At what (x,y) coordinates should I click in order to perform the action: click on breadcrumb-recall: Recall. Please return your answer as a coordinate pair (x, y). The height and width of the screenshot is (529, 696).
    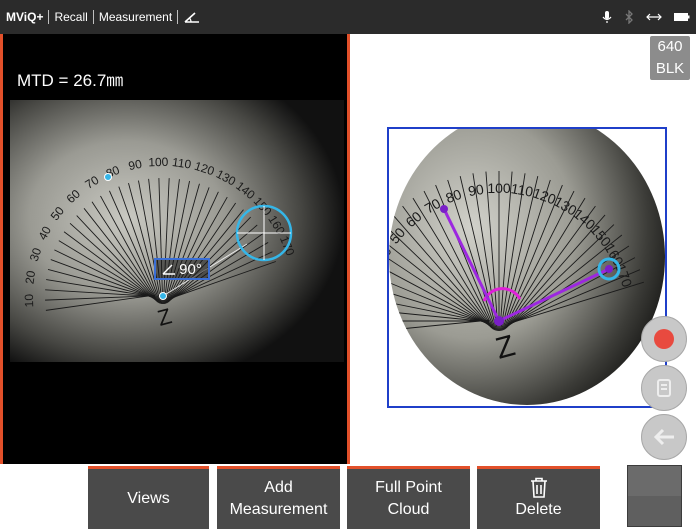
    Looking at the image, I should click on (70, 17).